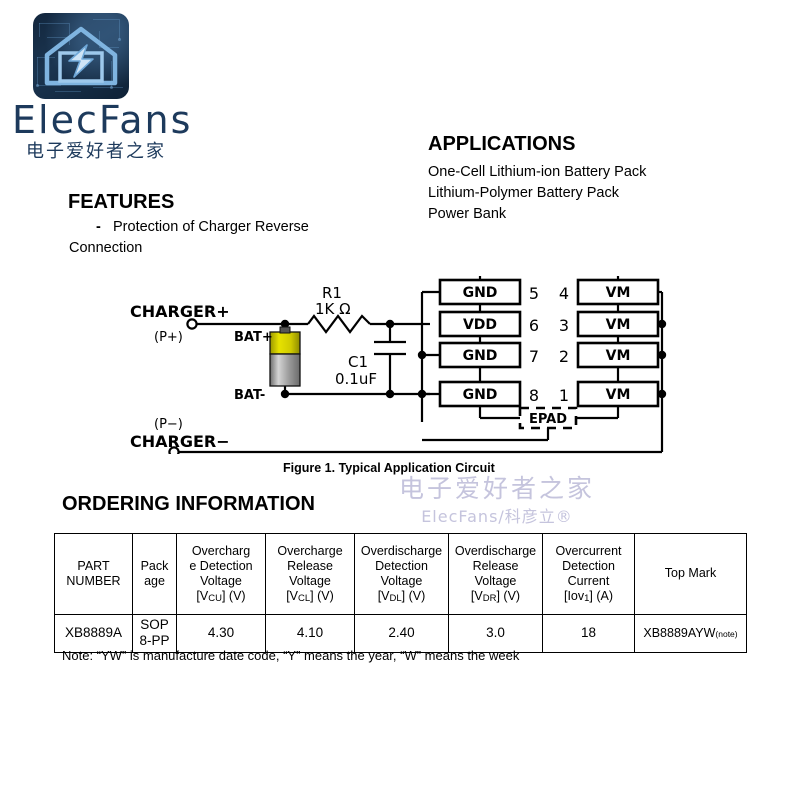 The image size is (800, 800). I want to click on ordering-information-heading: ORDERING INFORMATION, so click(188, 504).